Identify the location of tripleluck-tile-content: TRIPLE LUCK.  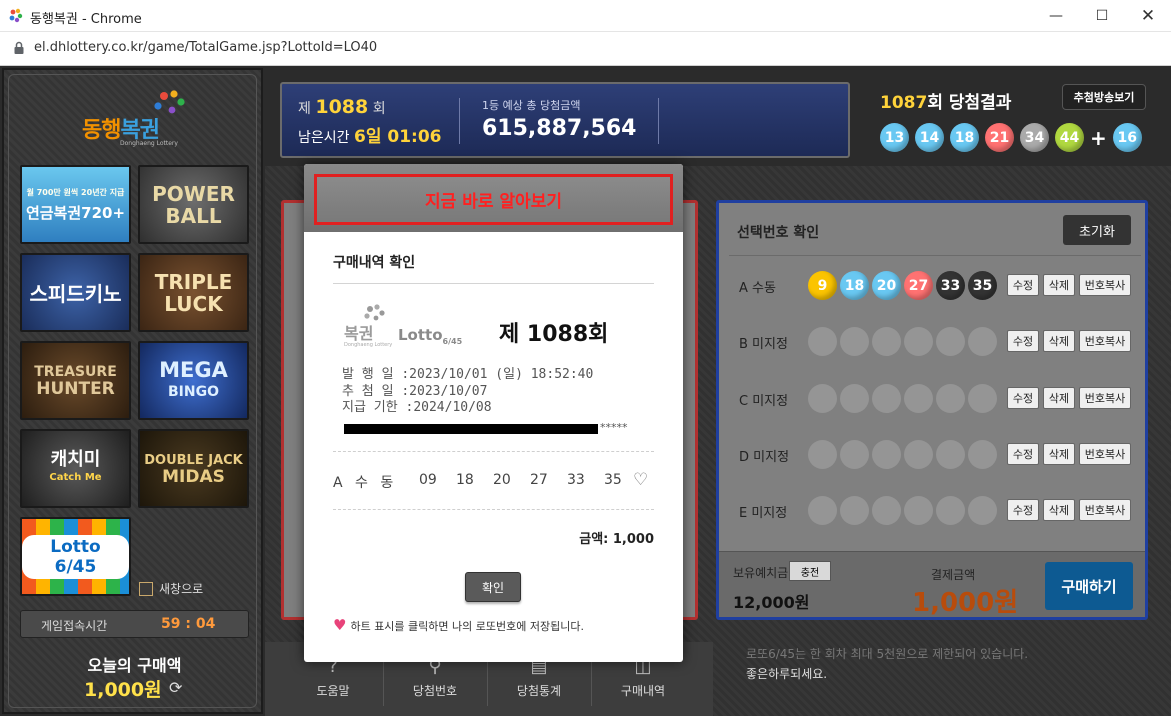
(194, 293).